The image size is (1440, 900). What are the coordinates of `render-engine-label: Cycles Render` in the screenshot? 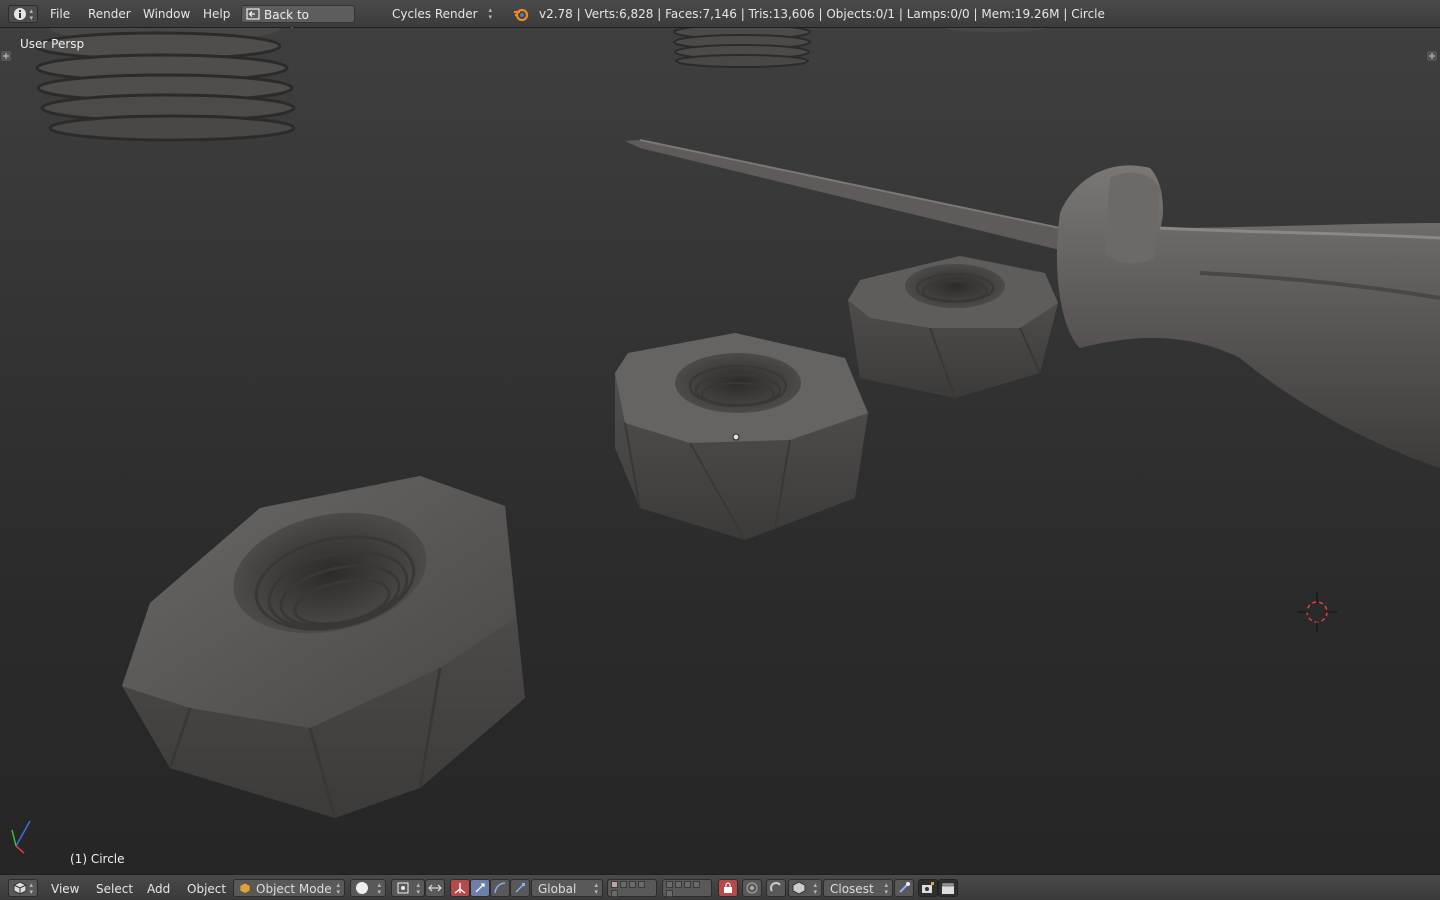 It's located at (435, 14).